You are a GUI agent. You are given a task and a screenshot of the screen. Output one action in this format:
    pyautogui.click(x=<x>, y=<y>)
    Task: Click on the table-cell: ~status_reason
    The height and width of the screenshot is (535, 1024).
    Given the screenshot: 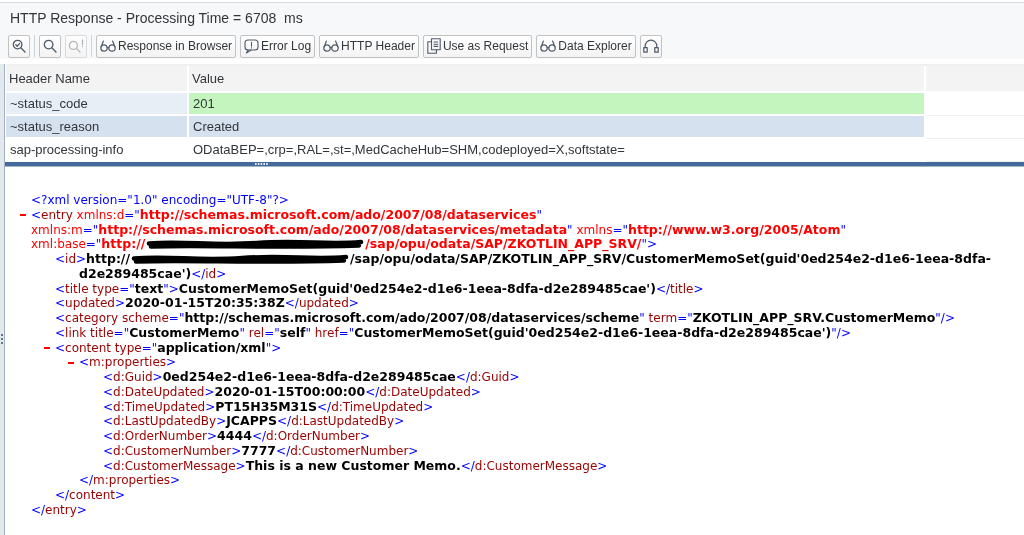 What is the action you would take?
    pyautogui.click(x=97, y=127)
    